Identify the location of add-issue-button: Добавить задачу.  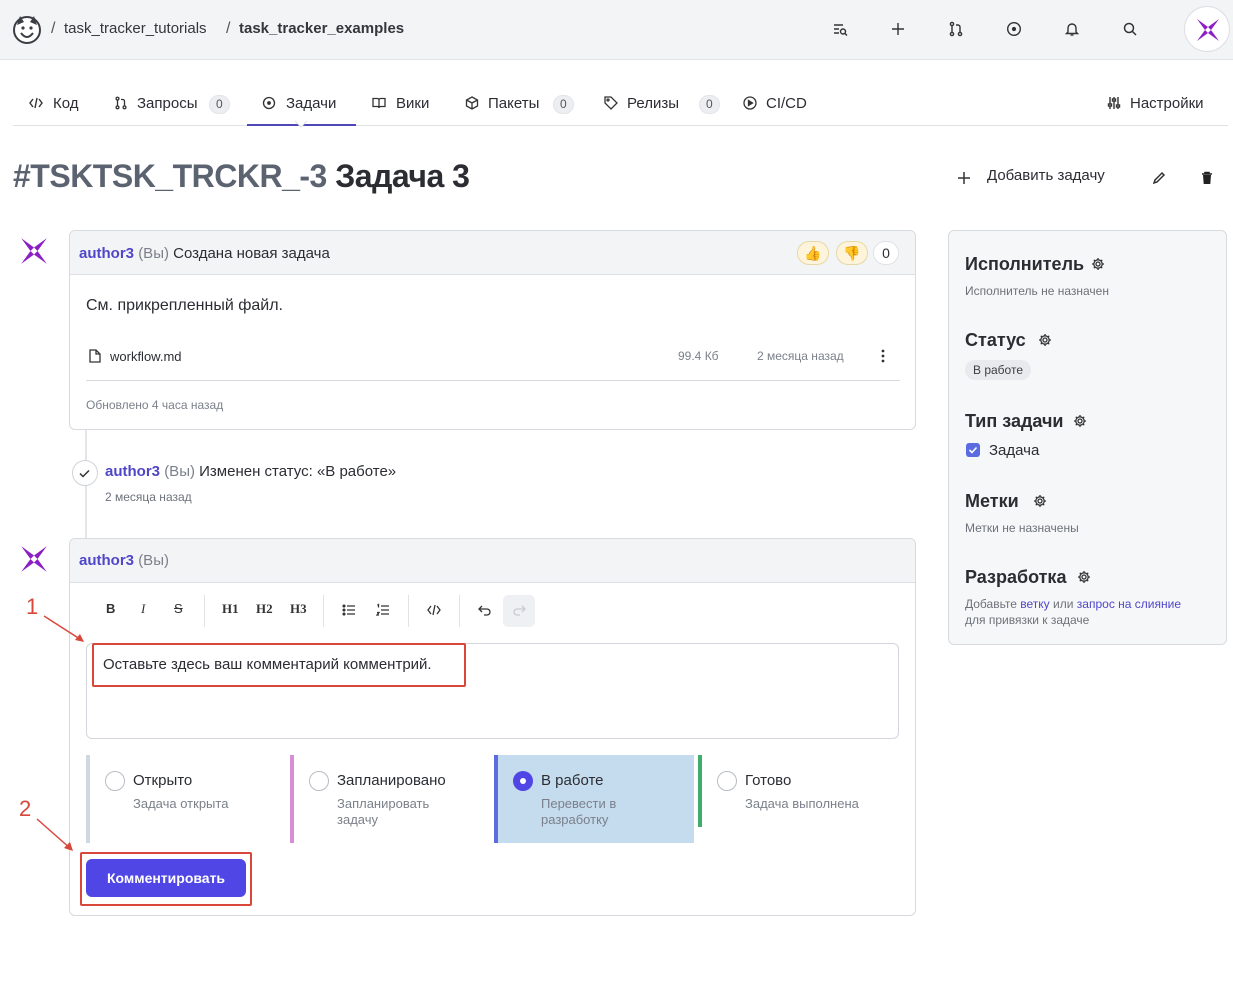
(1046, 175).